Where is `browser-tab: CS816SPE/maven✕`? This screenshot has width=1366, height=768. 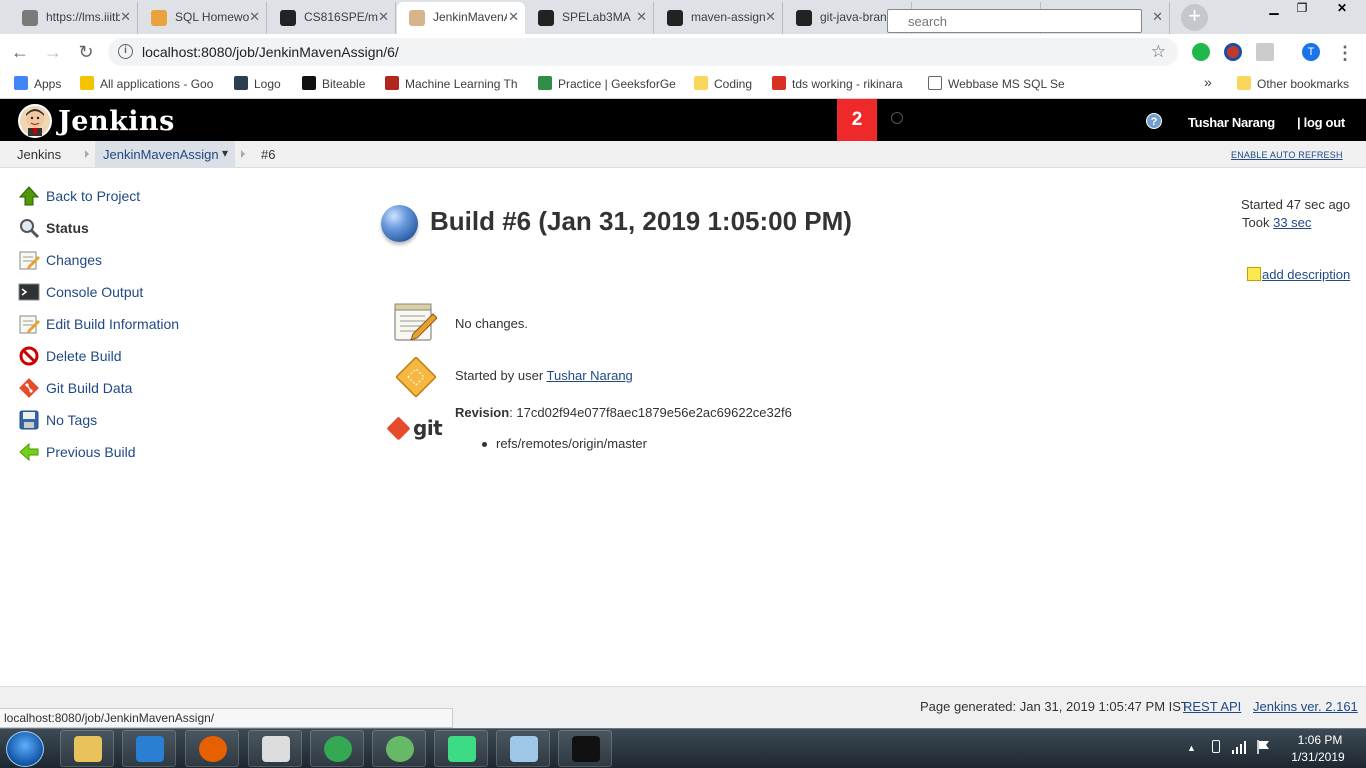
browser-tab: CS816SPE/maven✕ is located at coordinates (332, 18).